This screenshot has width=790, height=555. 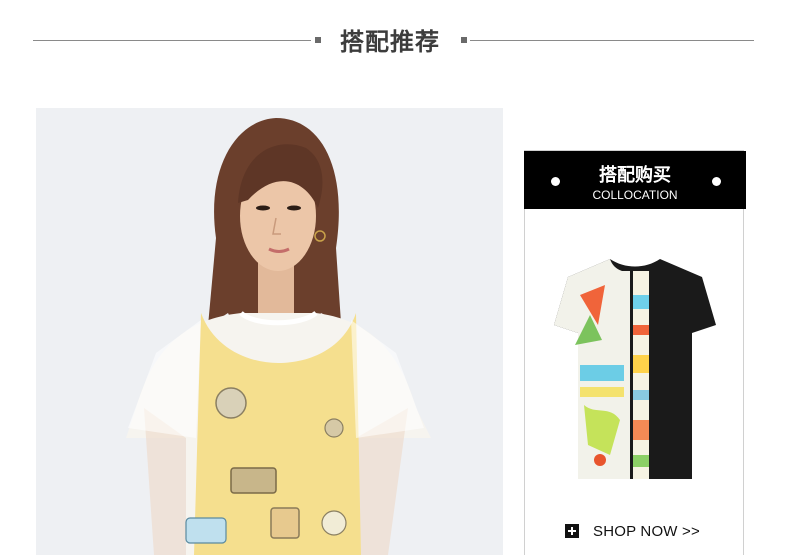 What do you see at coordinates (646, 531) in the screenshot?
I see `shop-now-label: SHOP NOW >>` at bounding box center [646, 531].